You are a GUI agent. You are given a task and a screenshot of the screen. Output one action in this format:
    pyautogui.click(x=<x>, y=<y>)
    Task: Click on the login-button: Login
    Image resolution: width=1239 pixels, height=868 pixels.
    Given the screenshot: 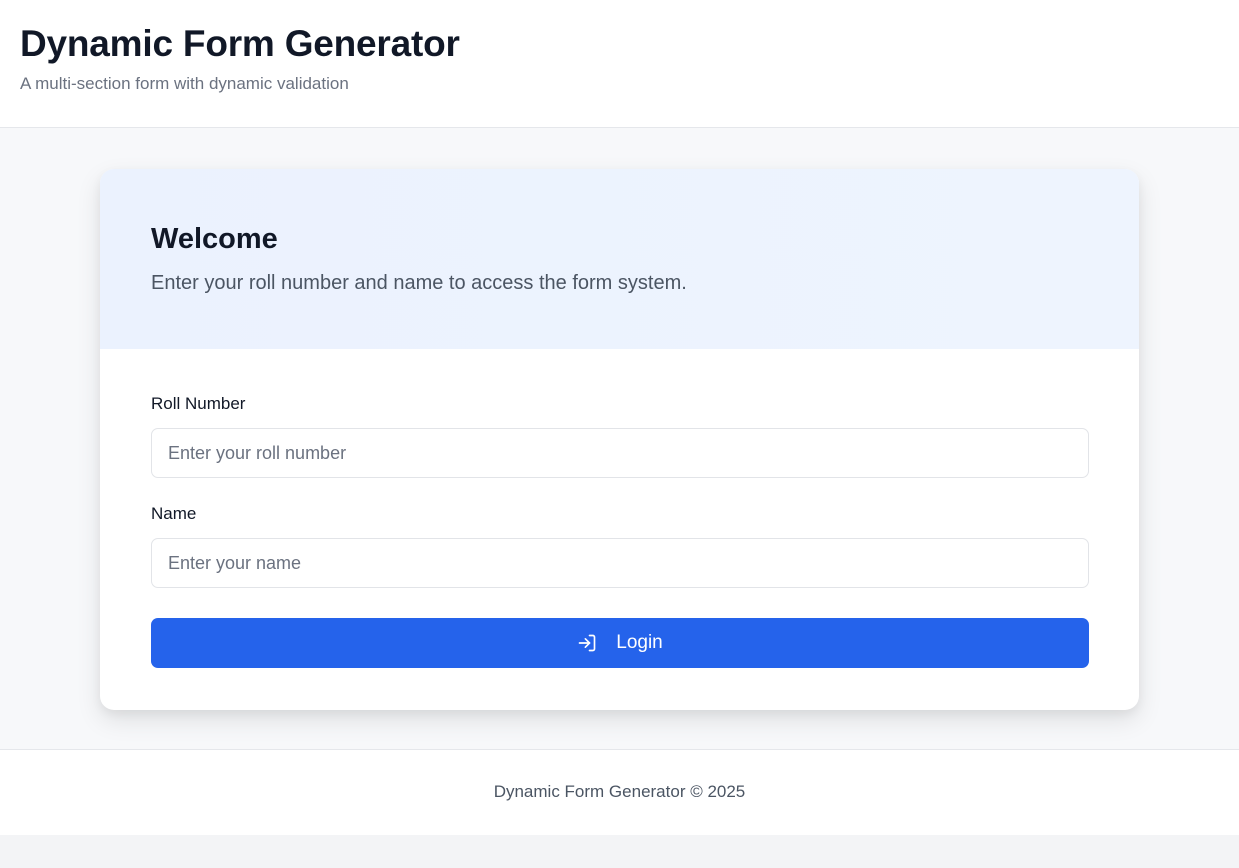 What is the action you would take?
    pyautogui.click(x=620, y=643)
    